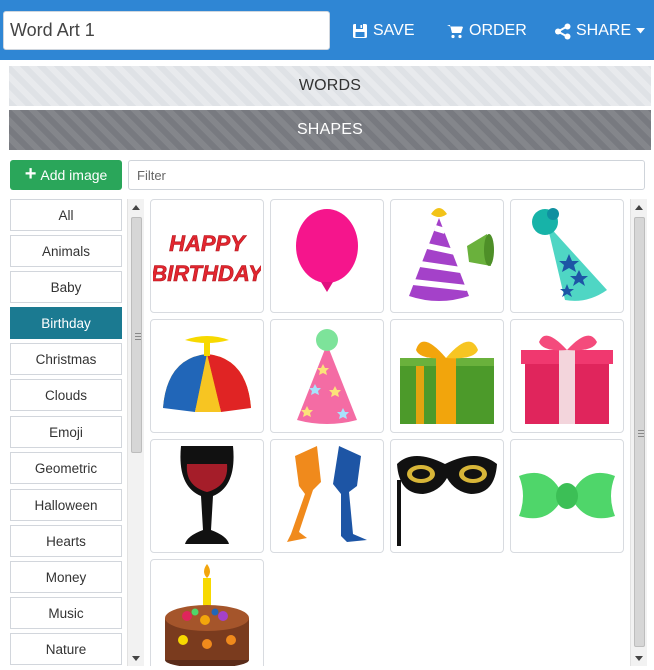 Image resolution: width=654 pixels, height=670 pixels. I want to click on shape-tile-champagne-glasses, so click(327, 496).